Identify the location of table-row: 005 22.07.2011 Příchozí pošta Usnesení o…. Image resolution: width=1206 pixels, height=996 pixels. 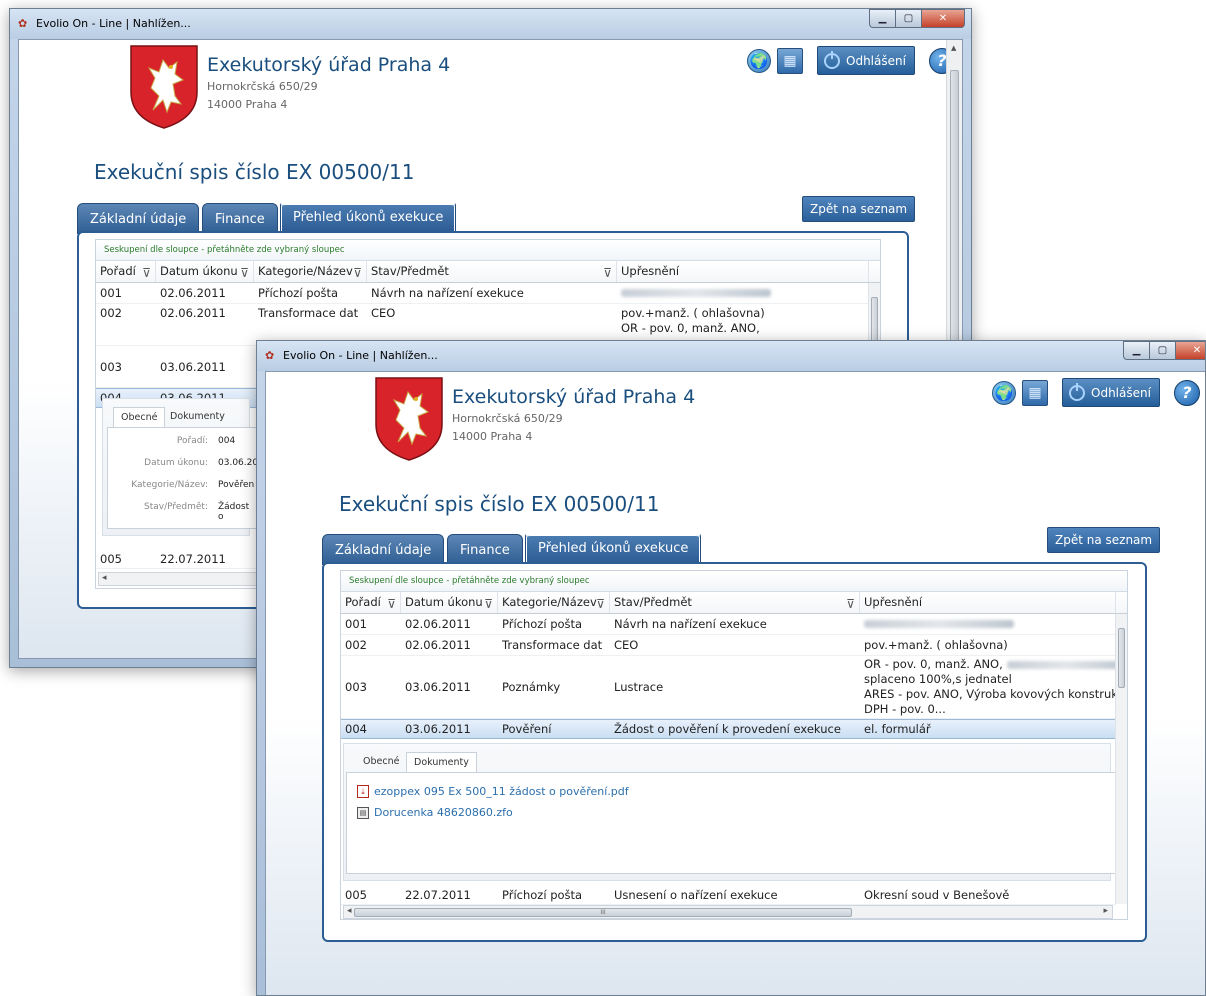
(728, 895).